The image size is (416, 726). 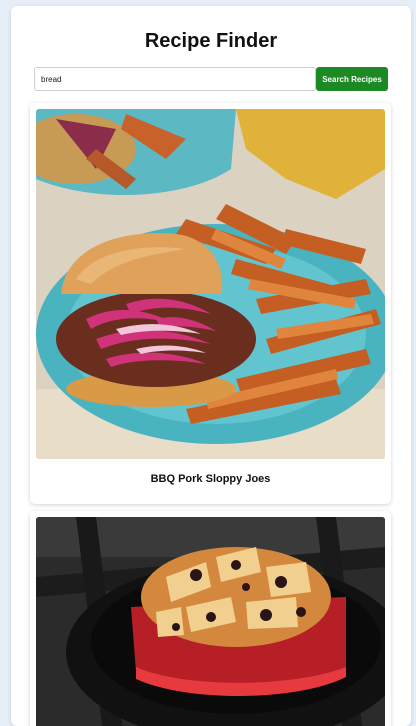 I want to click on recipe-title: BBQ Pork Sloppy Joes, so click(x=210, y=479).